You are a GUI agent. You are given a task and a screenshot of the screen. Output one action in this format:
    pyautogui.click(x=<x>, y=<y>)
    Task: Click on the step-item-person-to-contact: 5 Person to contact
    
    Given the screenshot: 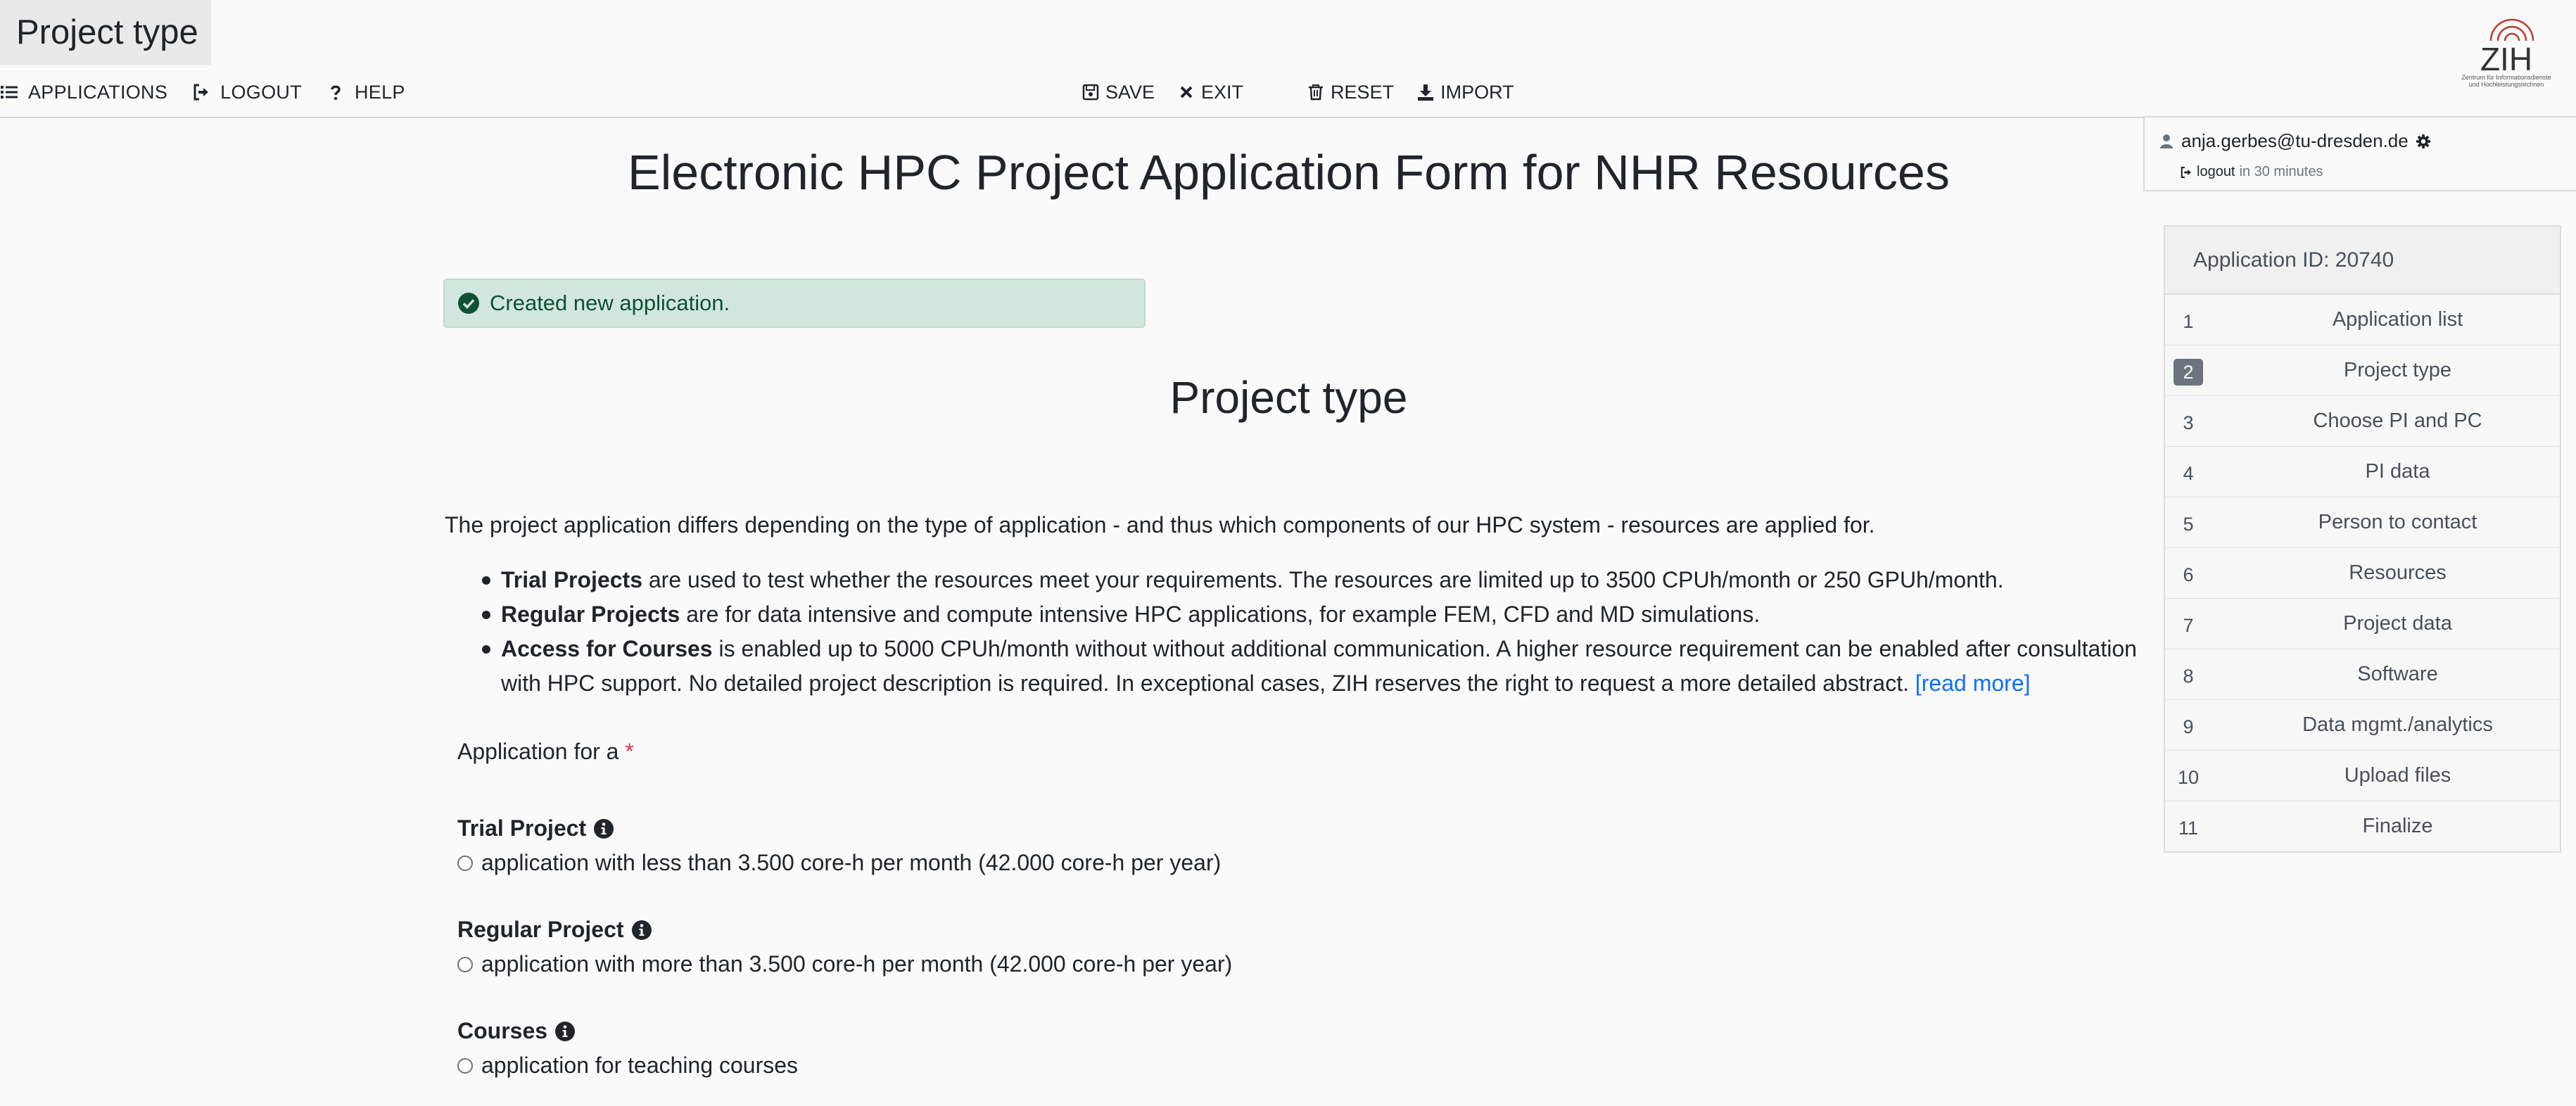 What is the action you would take?
    pyautogui.click(x=2362, y=523)
    